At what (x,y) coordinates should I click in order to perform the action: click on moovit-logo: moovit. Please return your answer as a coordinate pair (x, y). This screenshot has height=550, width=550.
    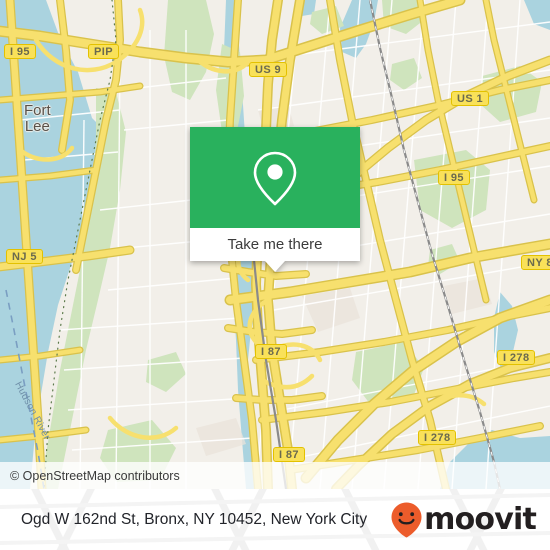
    Looking at the image, I should click on (463, 520).